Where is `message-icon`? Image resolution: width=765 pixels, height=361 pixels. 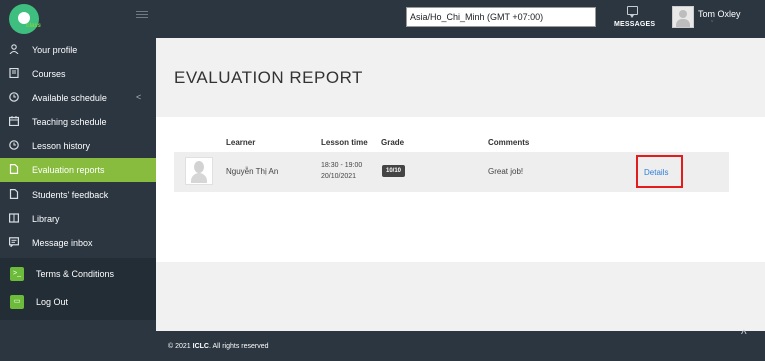
message-icon is located at coordinates (632, 12).